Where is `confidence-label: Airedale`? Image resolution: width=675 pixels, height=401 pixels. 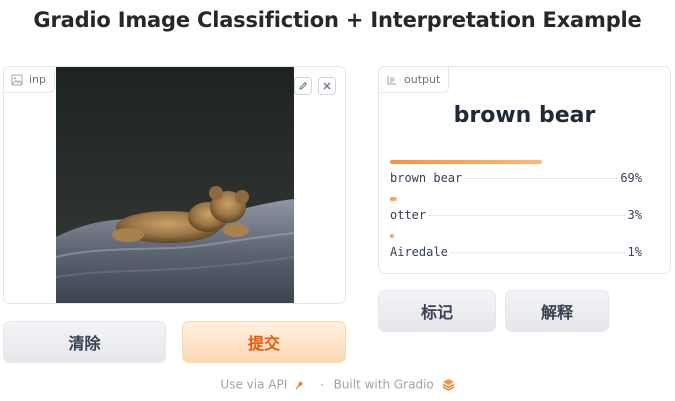 confidence-label: Airedale is located at coordinates (419, 252).